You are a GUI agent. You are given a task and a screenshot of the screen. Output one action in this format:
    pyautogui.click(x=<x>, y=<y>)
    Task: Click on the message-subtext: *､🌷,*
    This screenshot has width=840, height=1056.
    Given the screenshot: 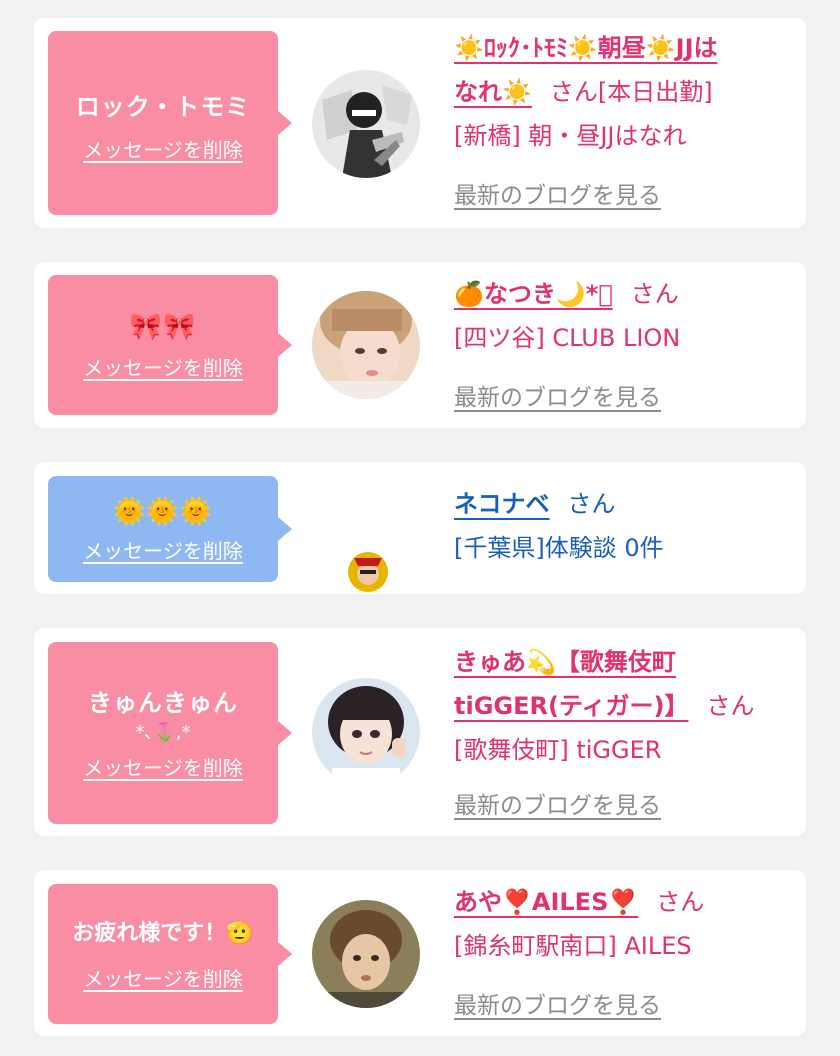 What is the action you would take?
    pyautogui.click(x=163, y=732)
    